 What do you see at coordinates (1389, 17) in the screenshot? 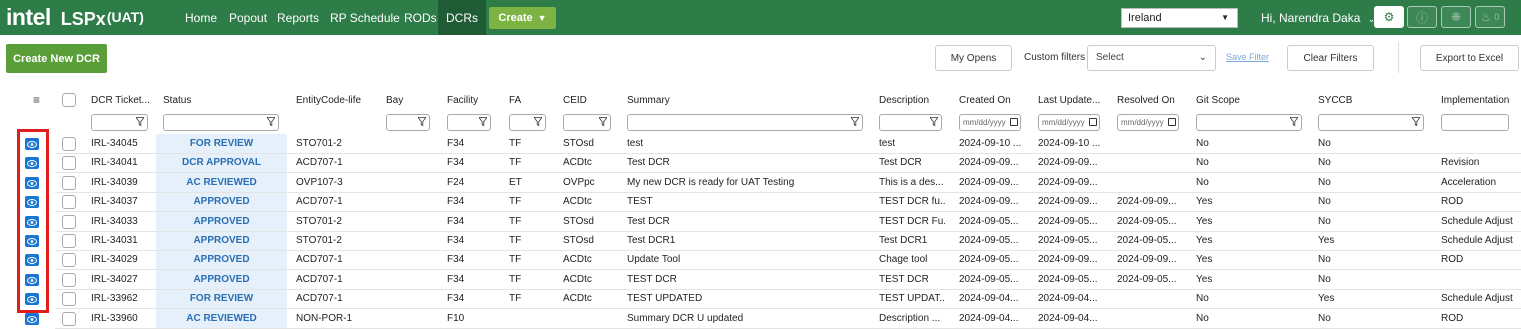
I see `settings-button: ⚙` at bounding box center [1389, 17].